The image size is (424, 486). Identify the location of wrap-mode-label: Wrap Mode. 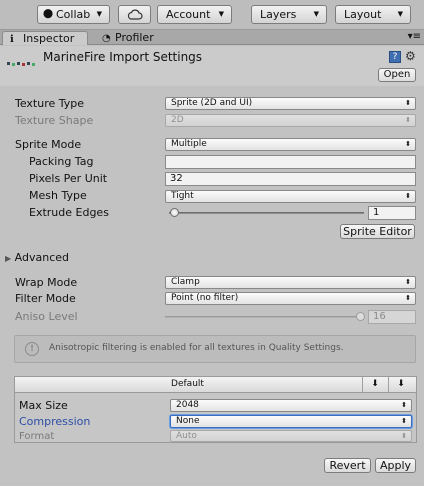
(46, 282).